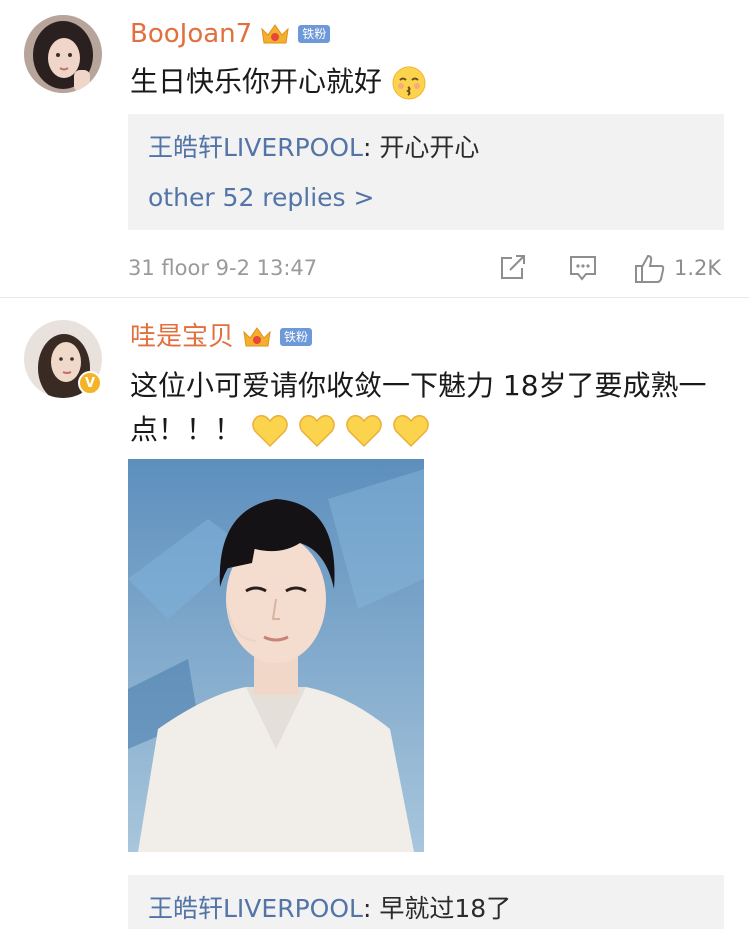 Image resolution: width=749 pixels, height=929 pixels. I want to click on username-row: BooJoan7 铁粉, so click(230, 34).